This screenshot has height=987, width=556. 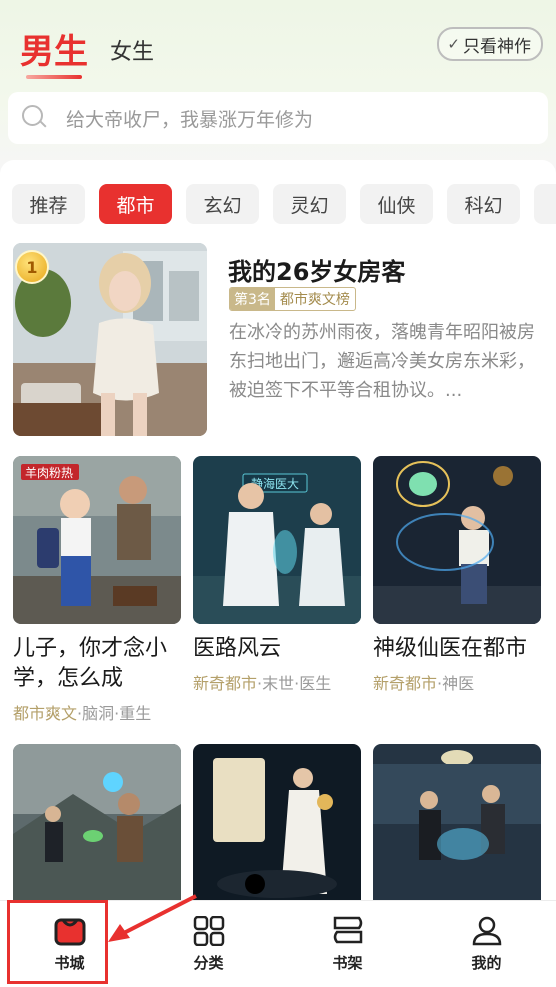 What do you see at coordinates (450, 648) in the screenshot?
I see `book-title: 神级仙医在都市` at bounding box center [450, 648].